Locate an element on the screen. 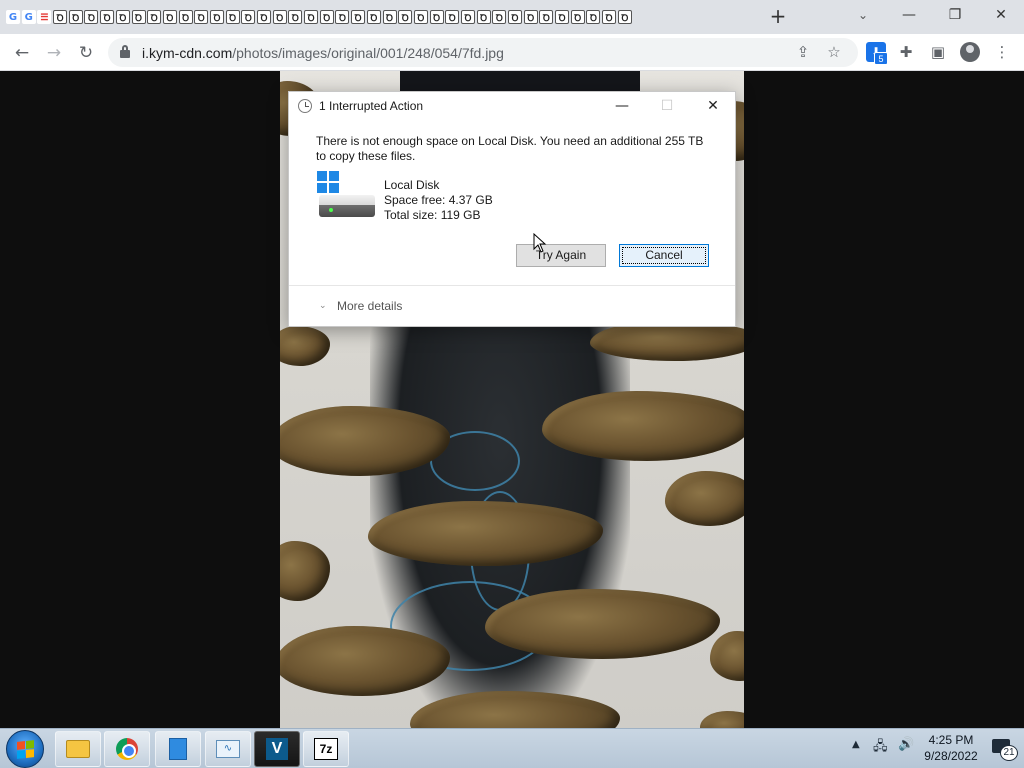 The image size is (1024, 768). system-clock: 4:25 PM 9/28/2022 is located at coordinates (951, 748).